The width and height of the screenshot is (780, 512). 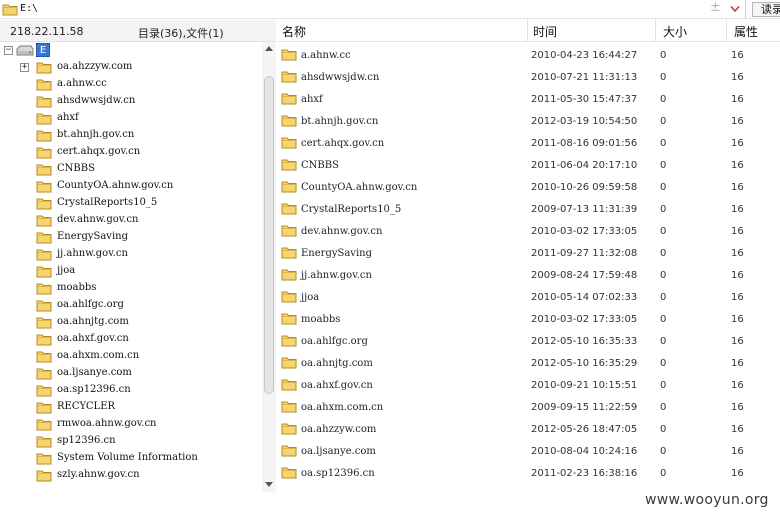 What do you see at coordinates (131, 136) in the screenshot?
I see `tree-item: bt.ahnjh.gov.cn` at bounding box center [131, 136].